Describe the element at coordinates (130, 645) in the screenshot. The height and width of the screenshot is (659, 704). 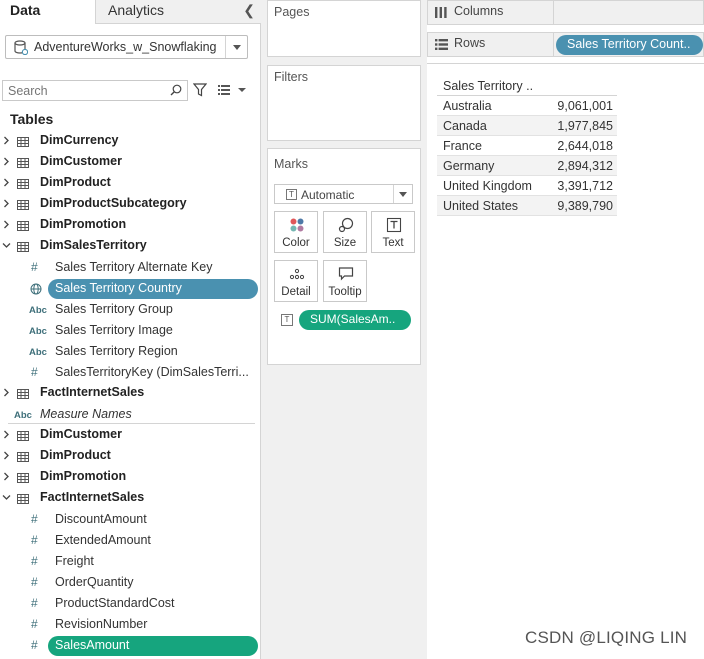
I see `tree-field-item: # SalesAmount` at that location.